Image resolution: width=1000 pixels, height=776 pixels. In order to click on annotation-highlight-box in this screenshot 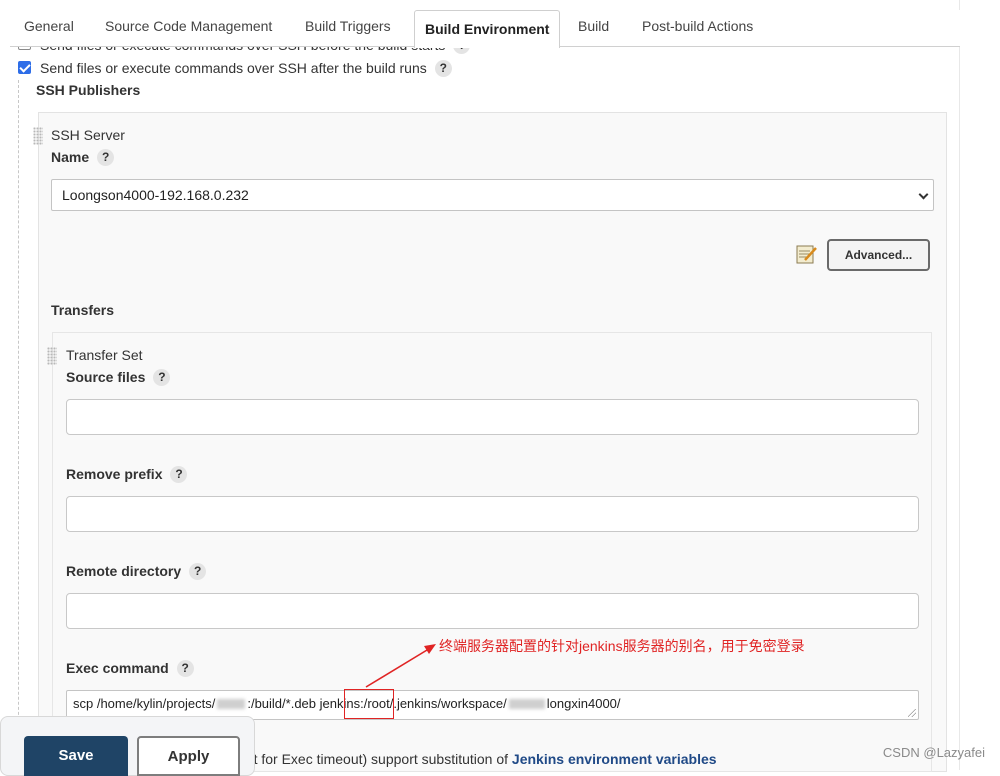, I will do `click(369, 704)`.